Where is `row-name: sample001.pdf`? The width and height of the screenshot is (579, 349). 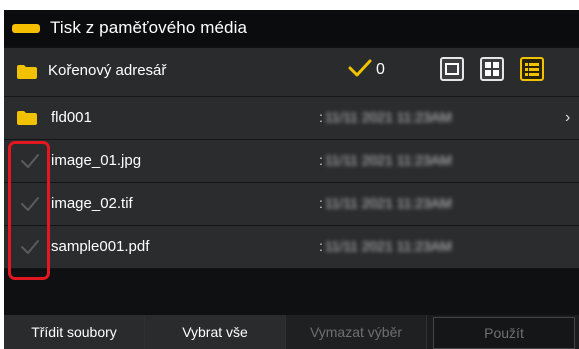 row-name: sample001.pdf is located at coordinates (100, 246).